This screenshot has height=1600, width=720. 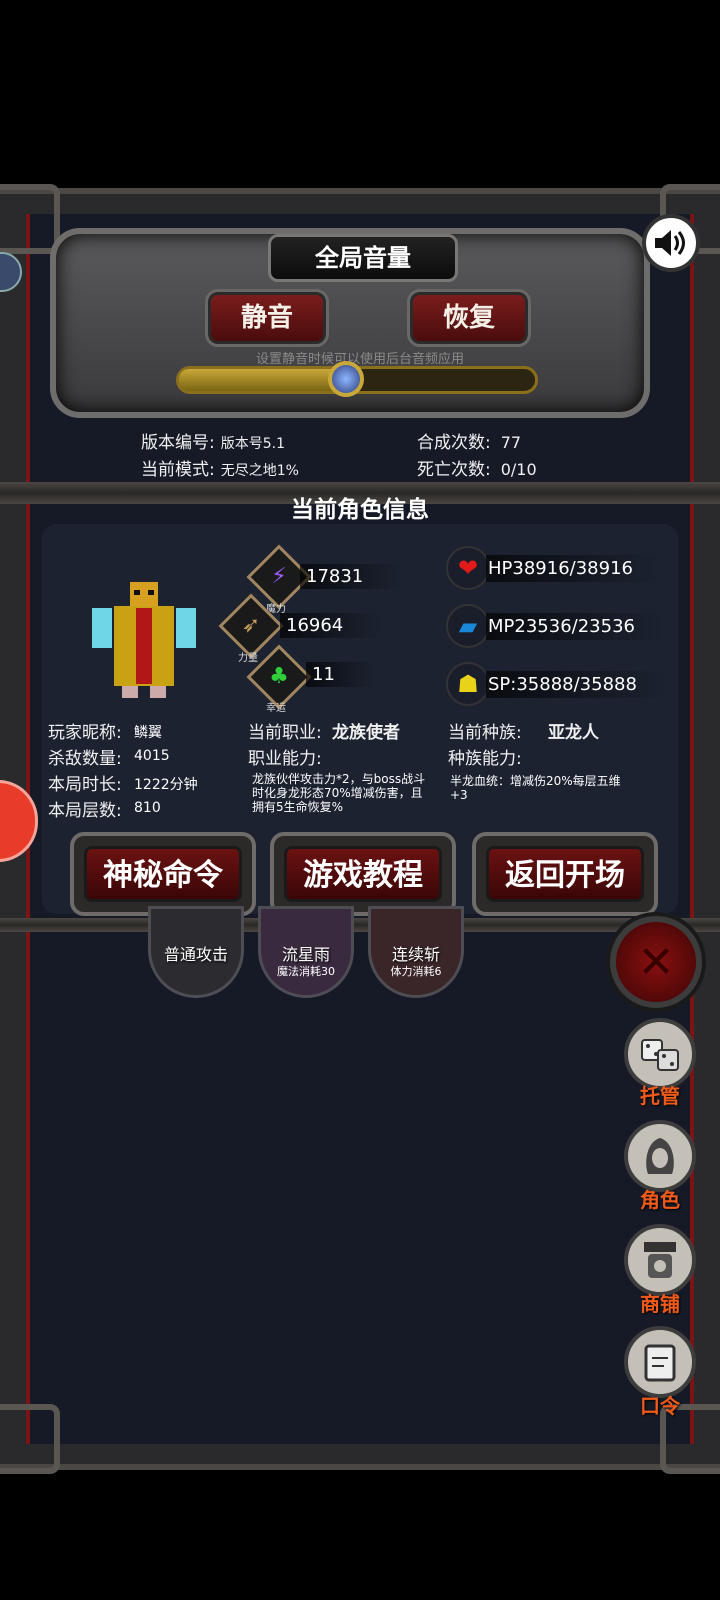 What do you see at coordinates (332, 625) in the screenshot?
I see `strength-stat-value: 16964` at bounding box center [332, 625].